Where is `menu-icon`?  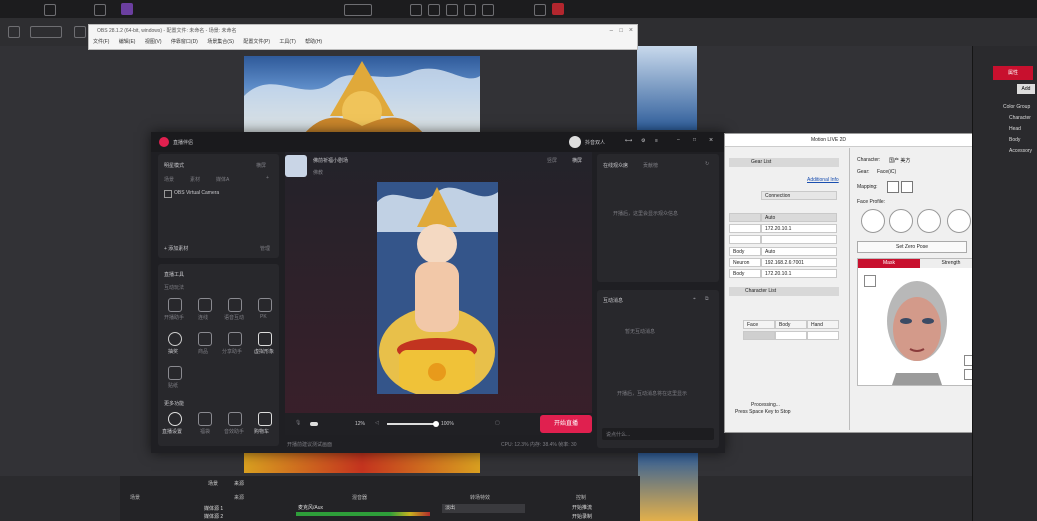 menu-icon is located at coordinates (14, 32).